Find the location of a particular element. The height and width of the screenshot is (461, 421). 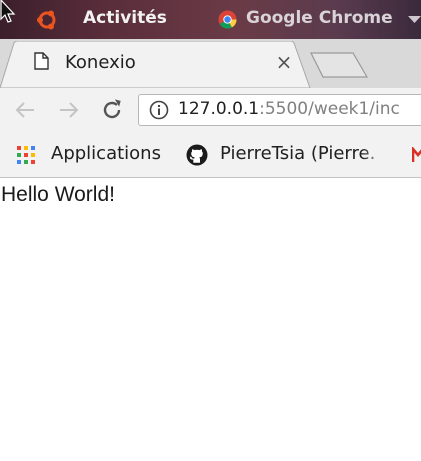

chevron-down-icon is located at coordinates (414, 20).